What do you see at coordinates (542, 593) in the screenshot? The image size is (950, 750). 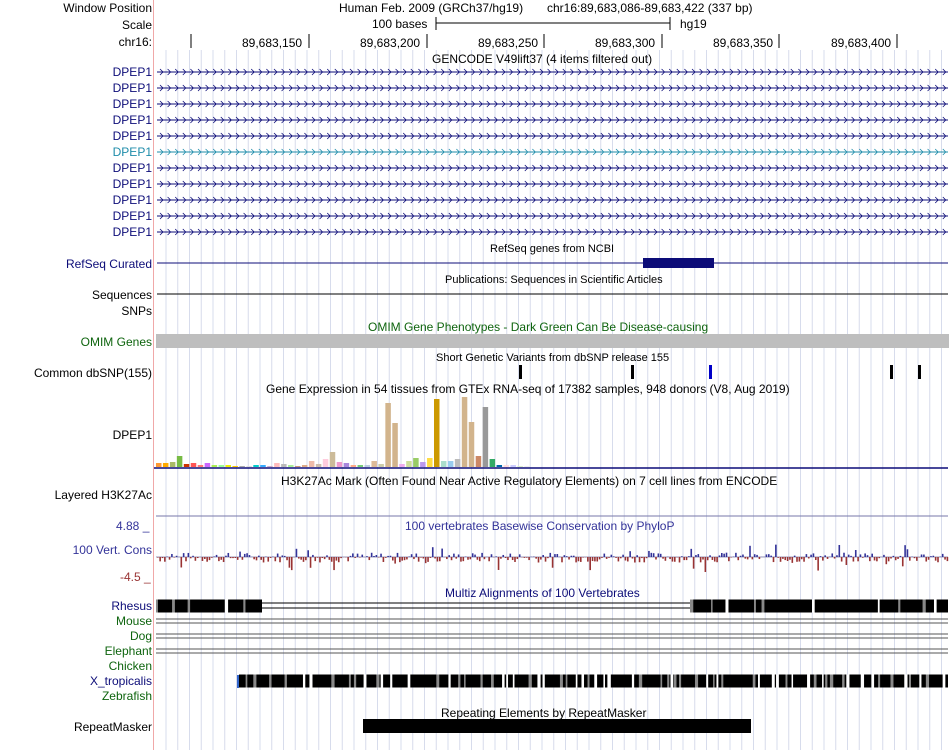 I see `multiz-track-title: Multiz Alignments of 100 Vertebrates` at bounding box center [542, 593].